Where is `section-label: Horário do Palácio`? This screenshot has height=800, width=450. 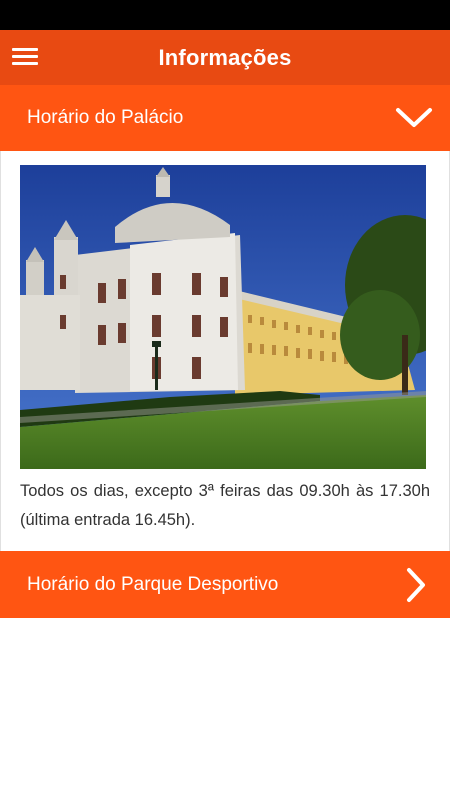
section-label: Horário do Palácio is located at coordinates (105, 117).